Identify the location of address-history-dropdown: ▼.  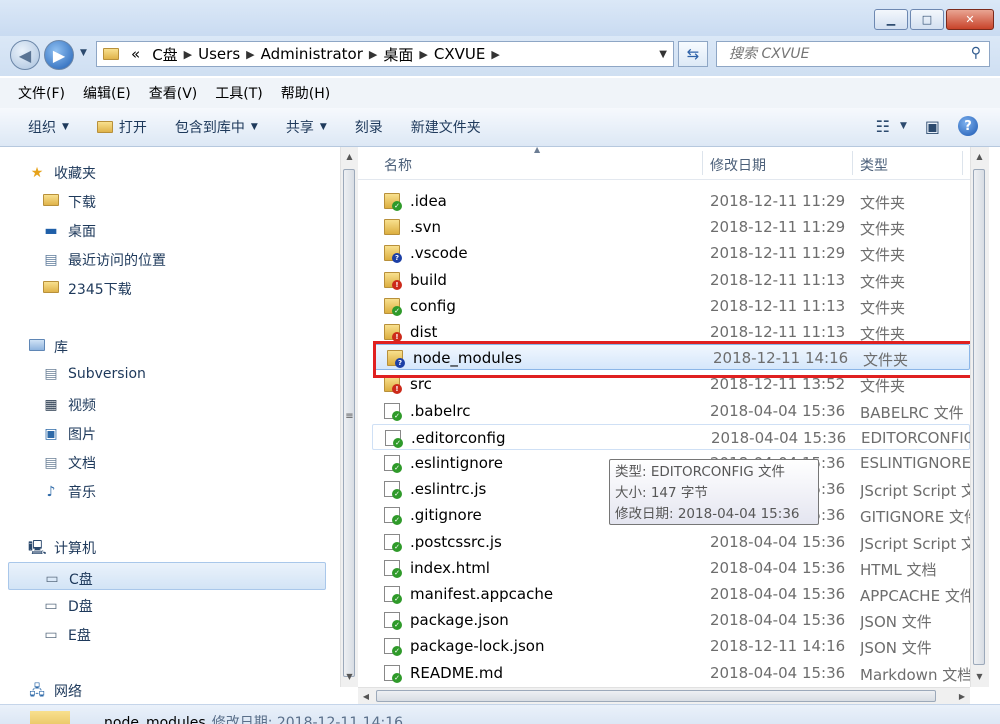
(663, 54).